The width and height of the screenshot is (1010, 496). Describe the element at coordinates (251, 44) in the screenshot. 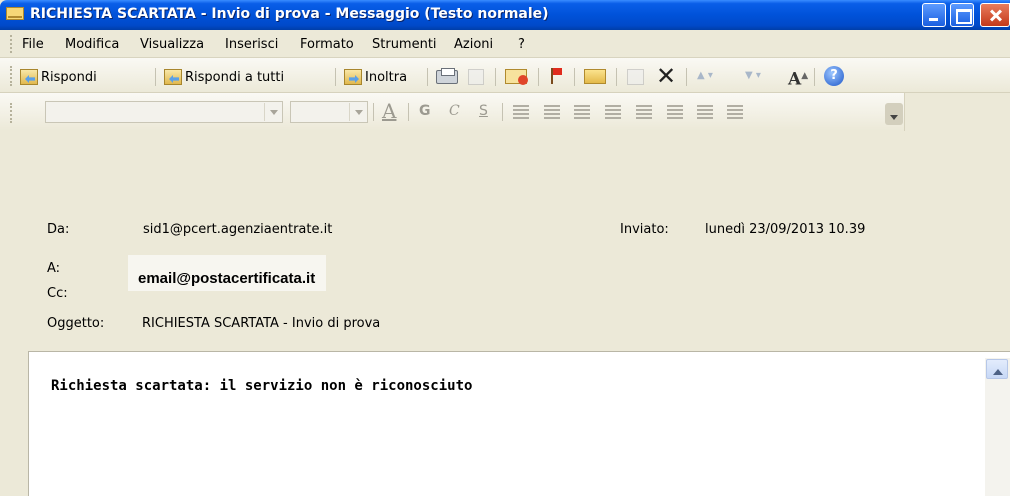

I see `menu-inserisci: Inserisci` at that location.